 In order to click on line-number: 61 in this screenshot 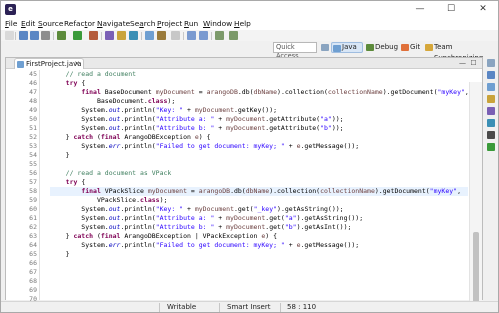, I will do `click(33, 218)`.